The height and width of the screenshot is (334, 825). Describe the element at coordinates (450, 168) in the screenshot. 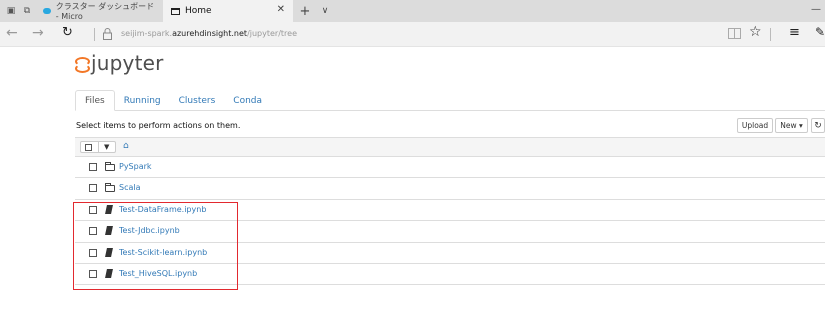

I see `list-item: PySpark` at that location.